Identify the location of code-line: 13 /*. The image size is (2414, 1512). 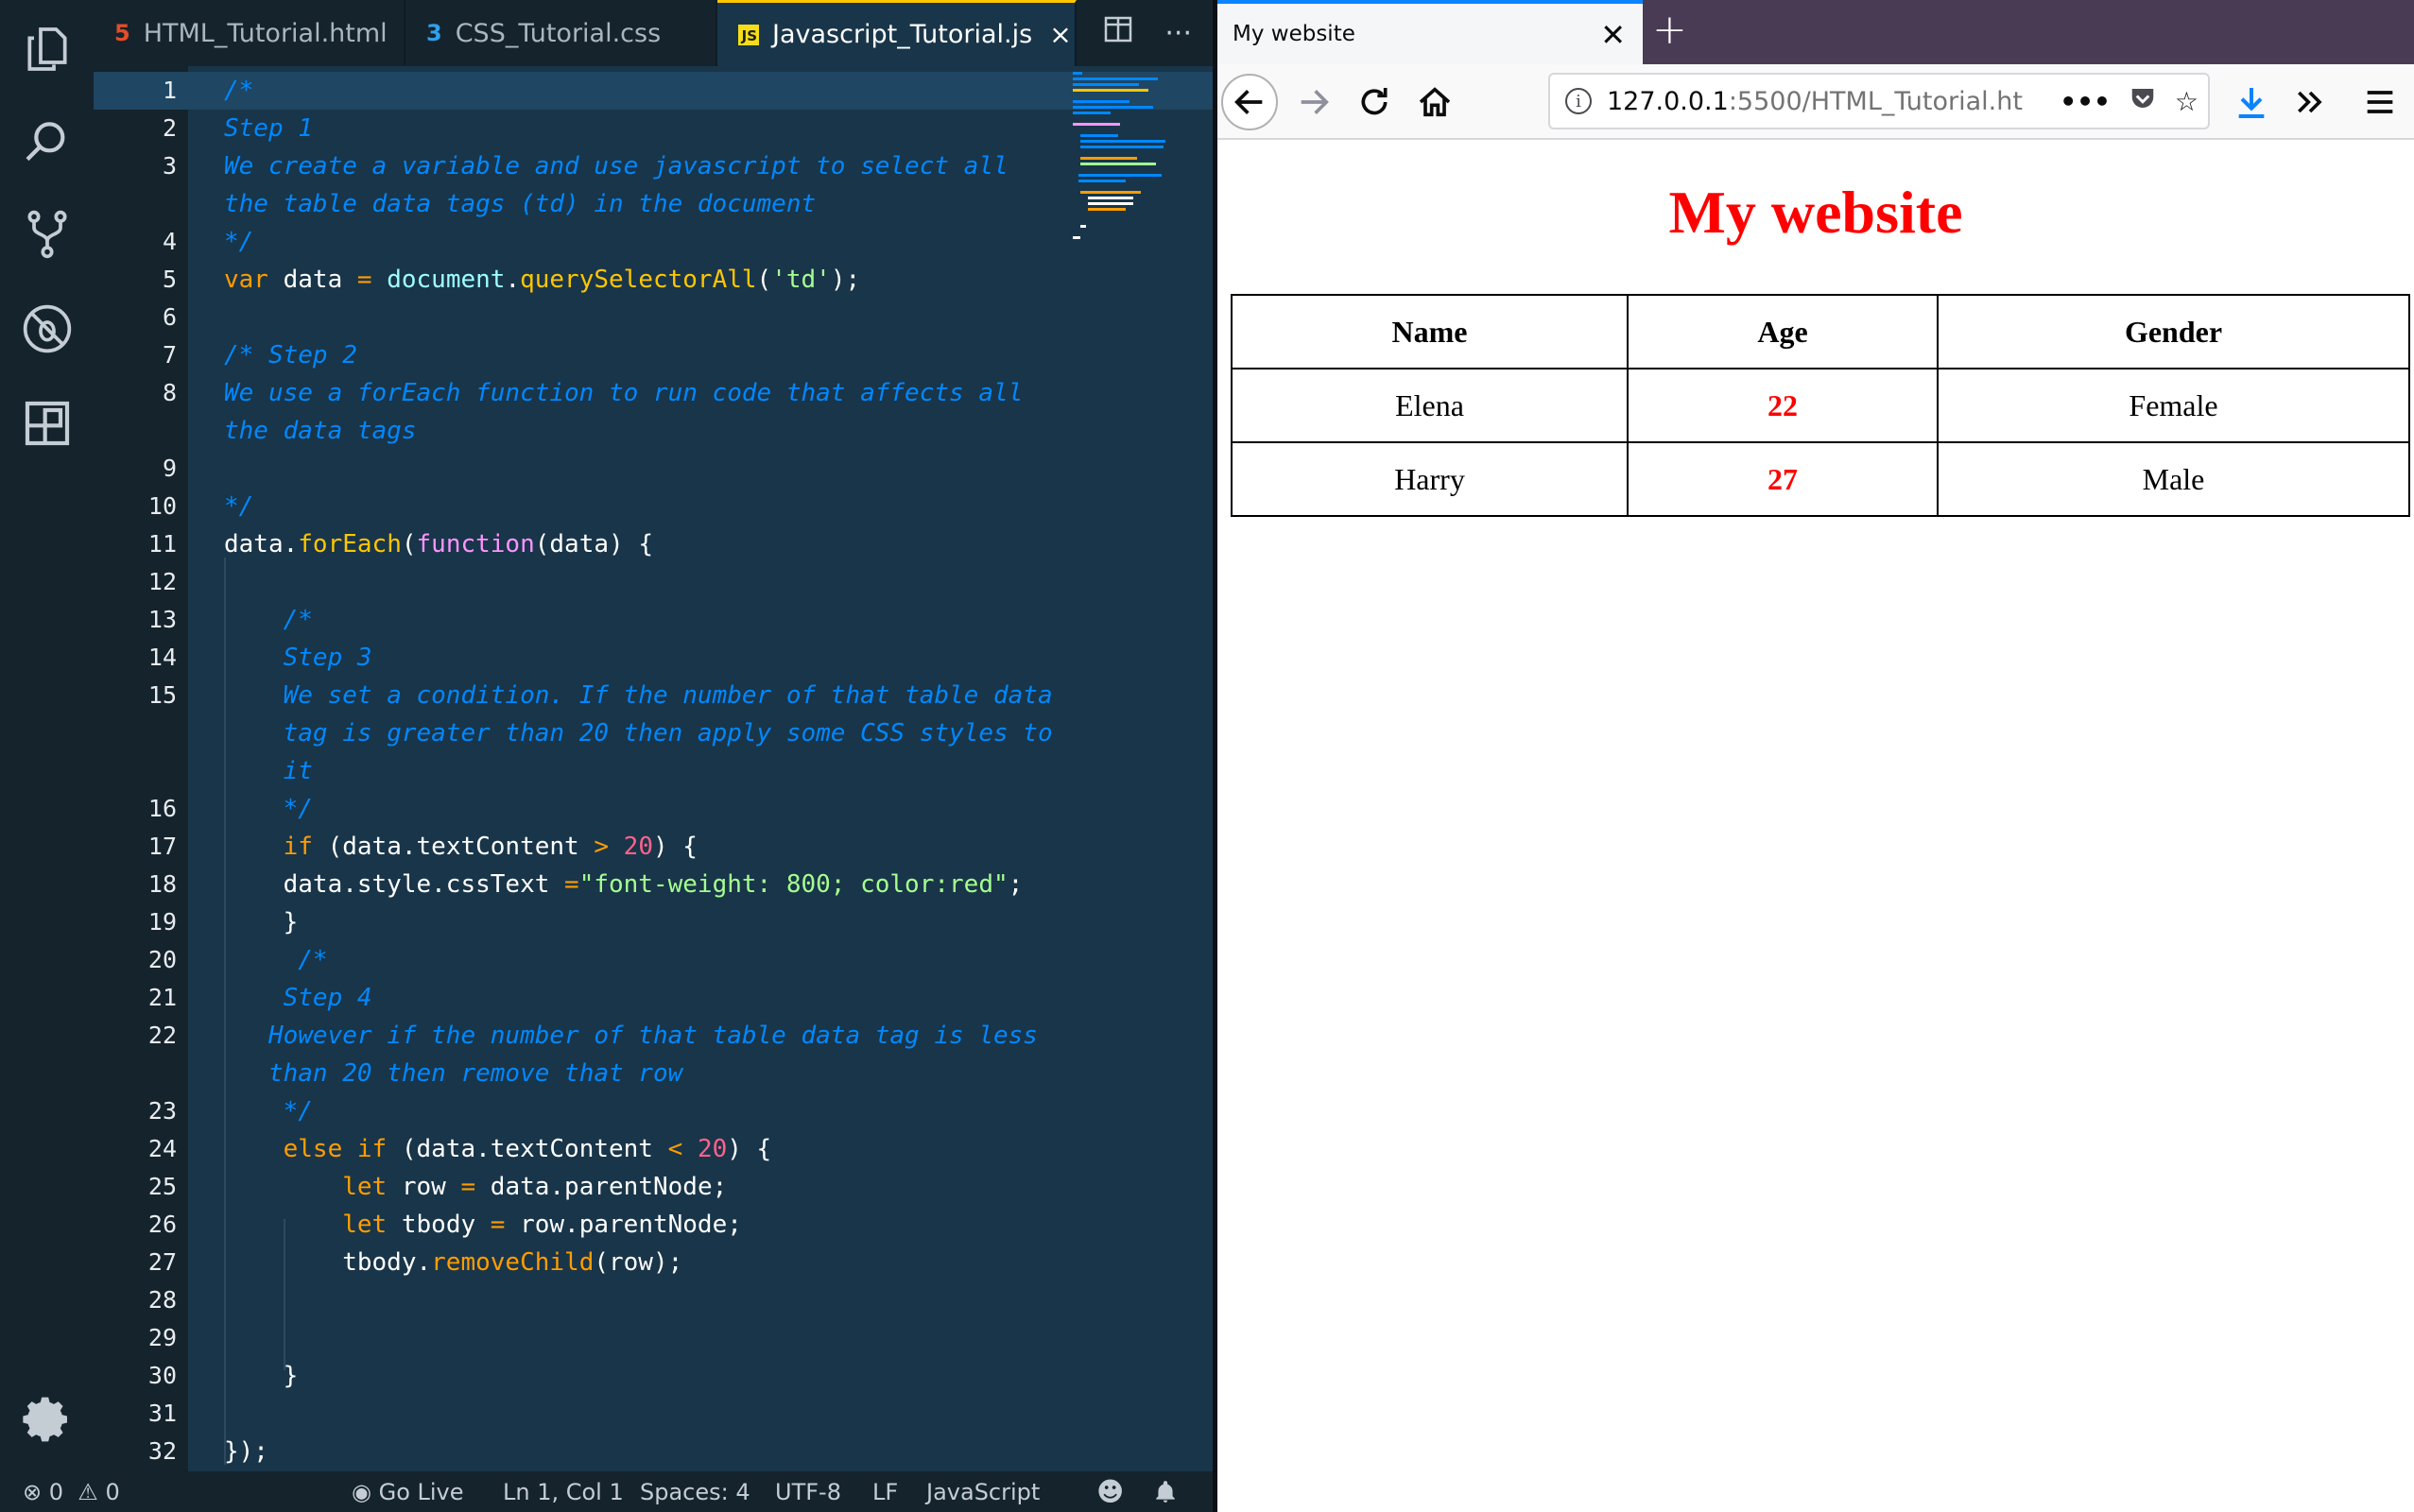
(653, 620).